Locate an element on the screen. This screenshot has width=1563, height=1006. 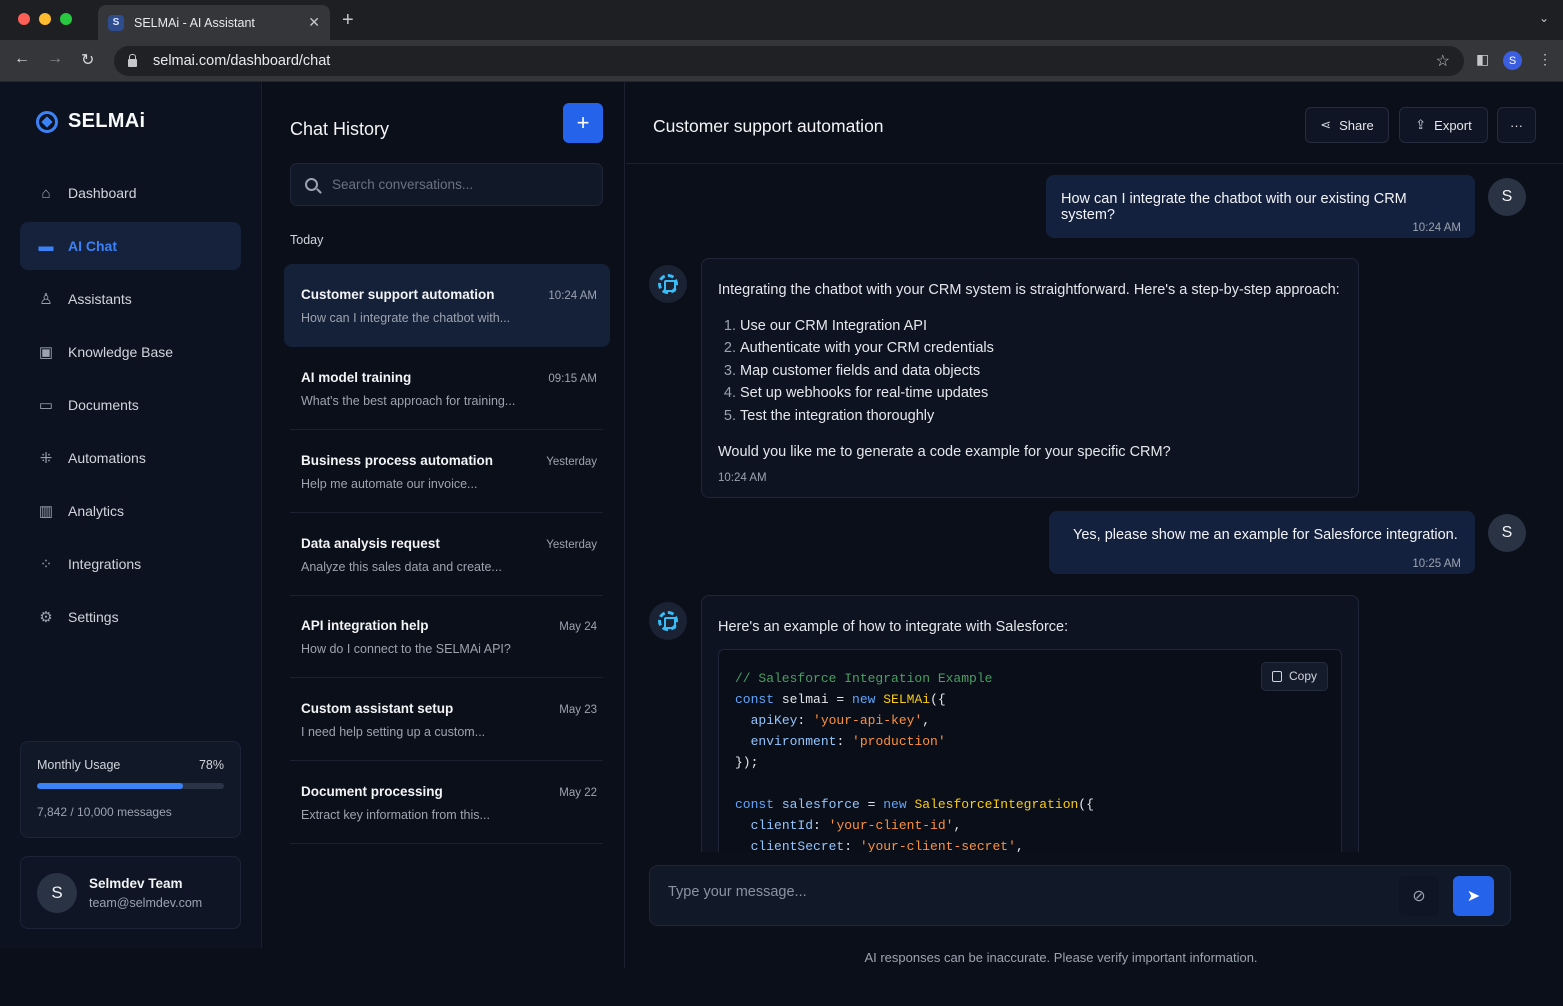
reload-icon: ↻ is located at coordinates (87, 60).